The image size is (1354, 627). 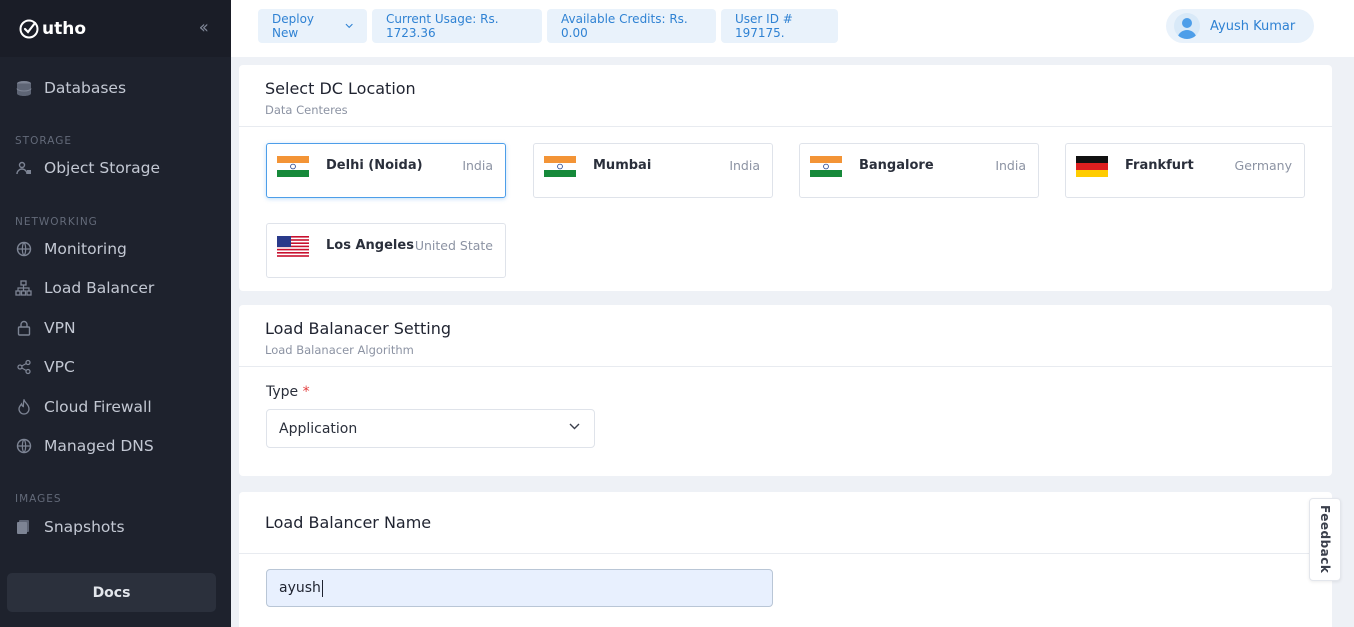 What do you see at coordinates (64, 28) in the screenshot?
I see `brand-name: utho` at bounding box center [64, 28].